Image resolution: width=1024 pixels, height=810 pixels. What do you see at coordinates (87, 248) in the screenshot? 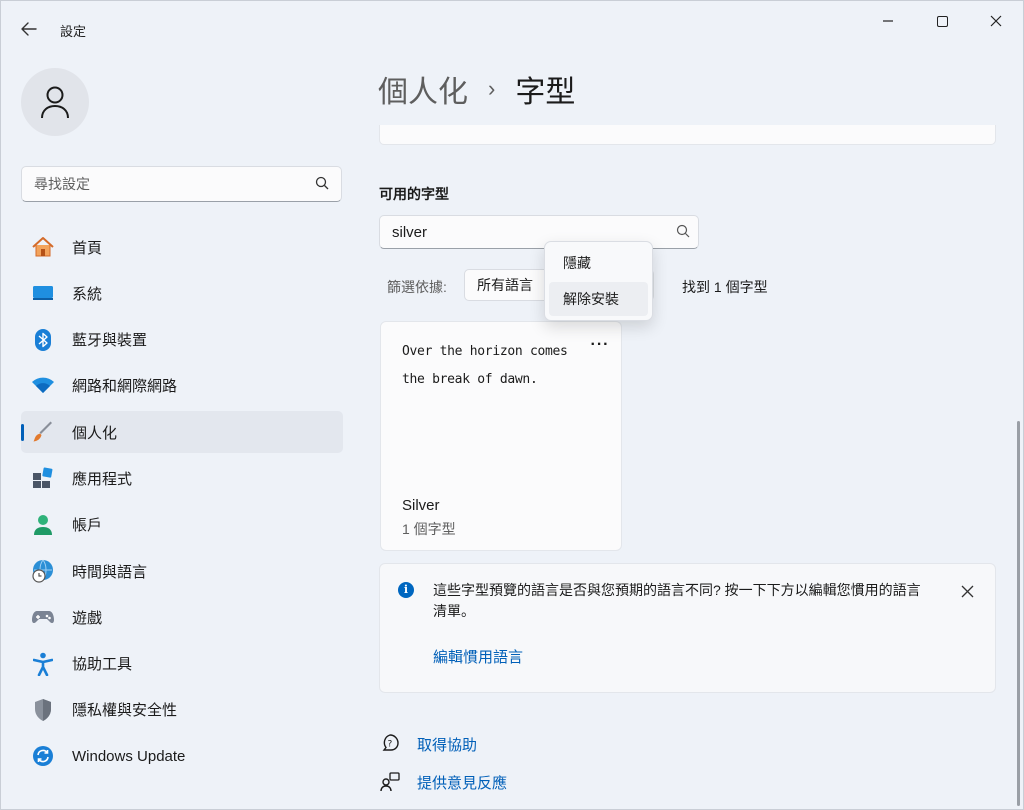
I see `sidebar-item-label: 首頁` at bounding box center [87, 248].